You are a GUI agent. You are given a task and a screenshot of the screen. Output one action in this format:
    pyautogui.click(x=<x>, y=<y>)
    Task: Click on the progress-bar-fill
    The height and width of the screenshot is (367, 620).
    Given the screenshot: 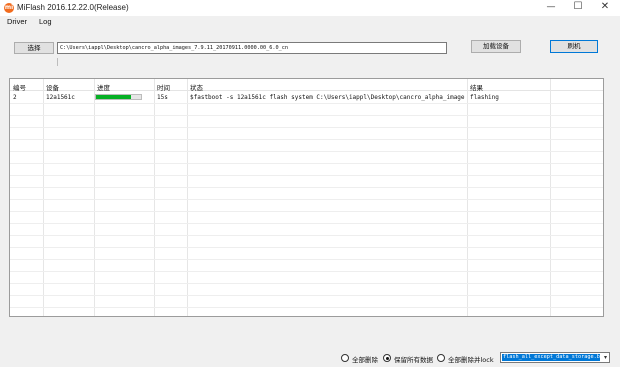 What is the action you would take?
    pyautogui.click(x=114, y=97)
    